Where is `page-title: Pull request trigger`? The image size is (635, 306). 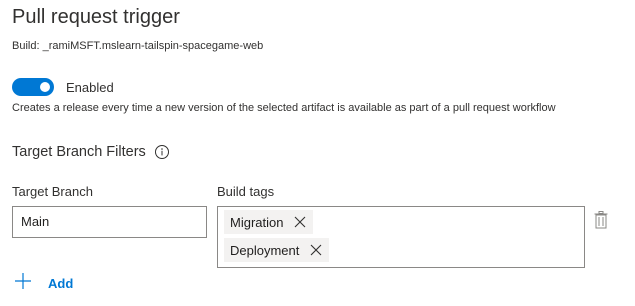
page-title: Pull request trigger is located at coordinates (96, 17).